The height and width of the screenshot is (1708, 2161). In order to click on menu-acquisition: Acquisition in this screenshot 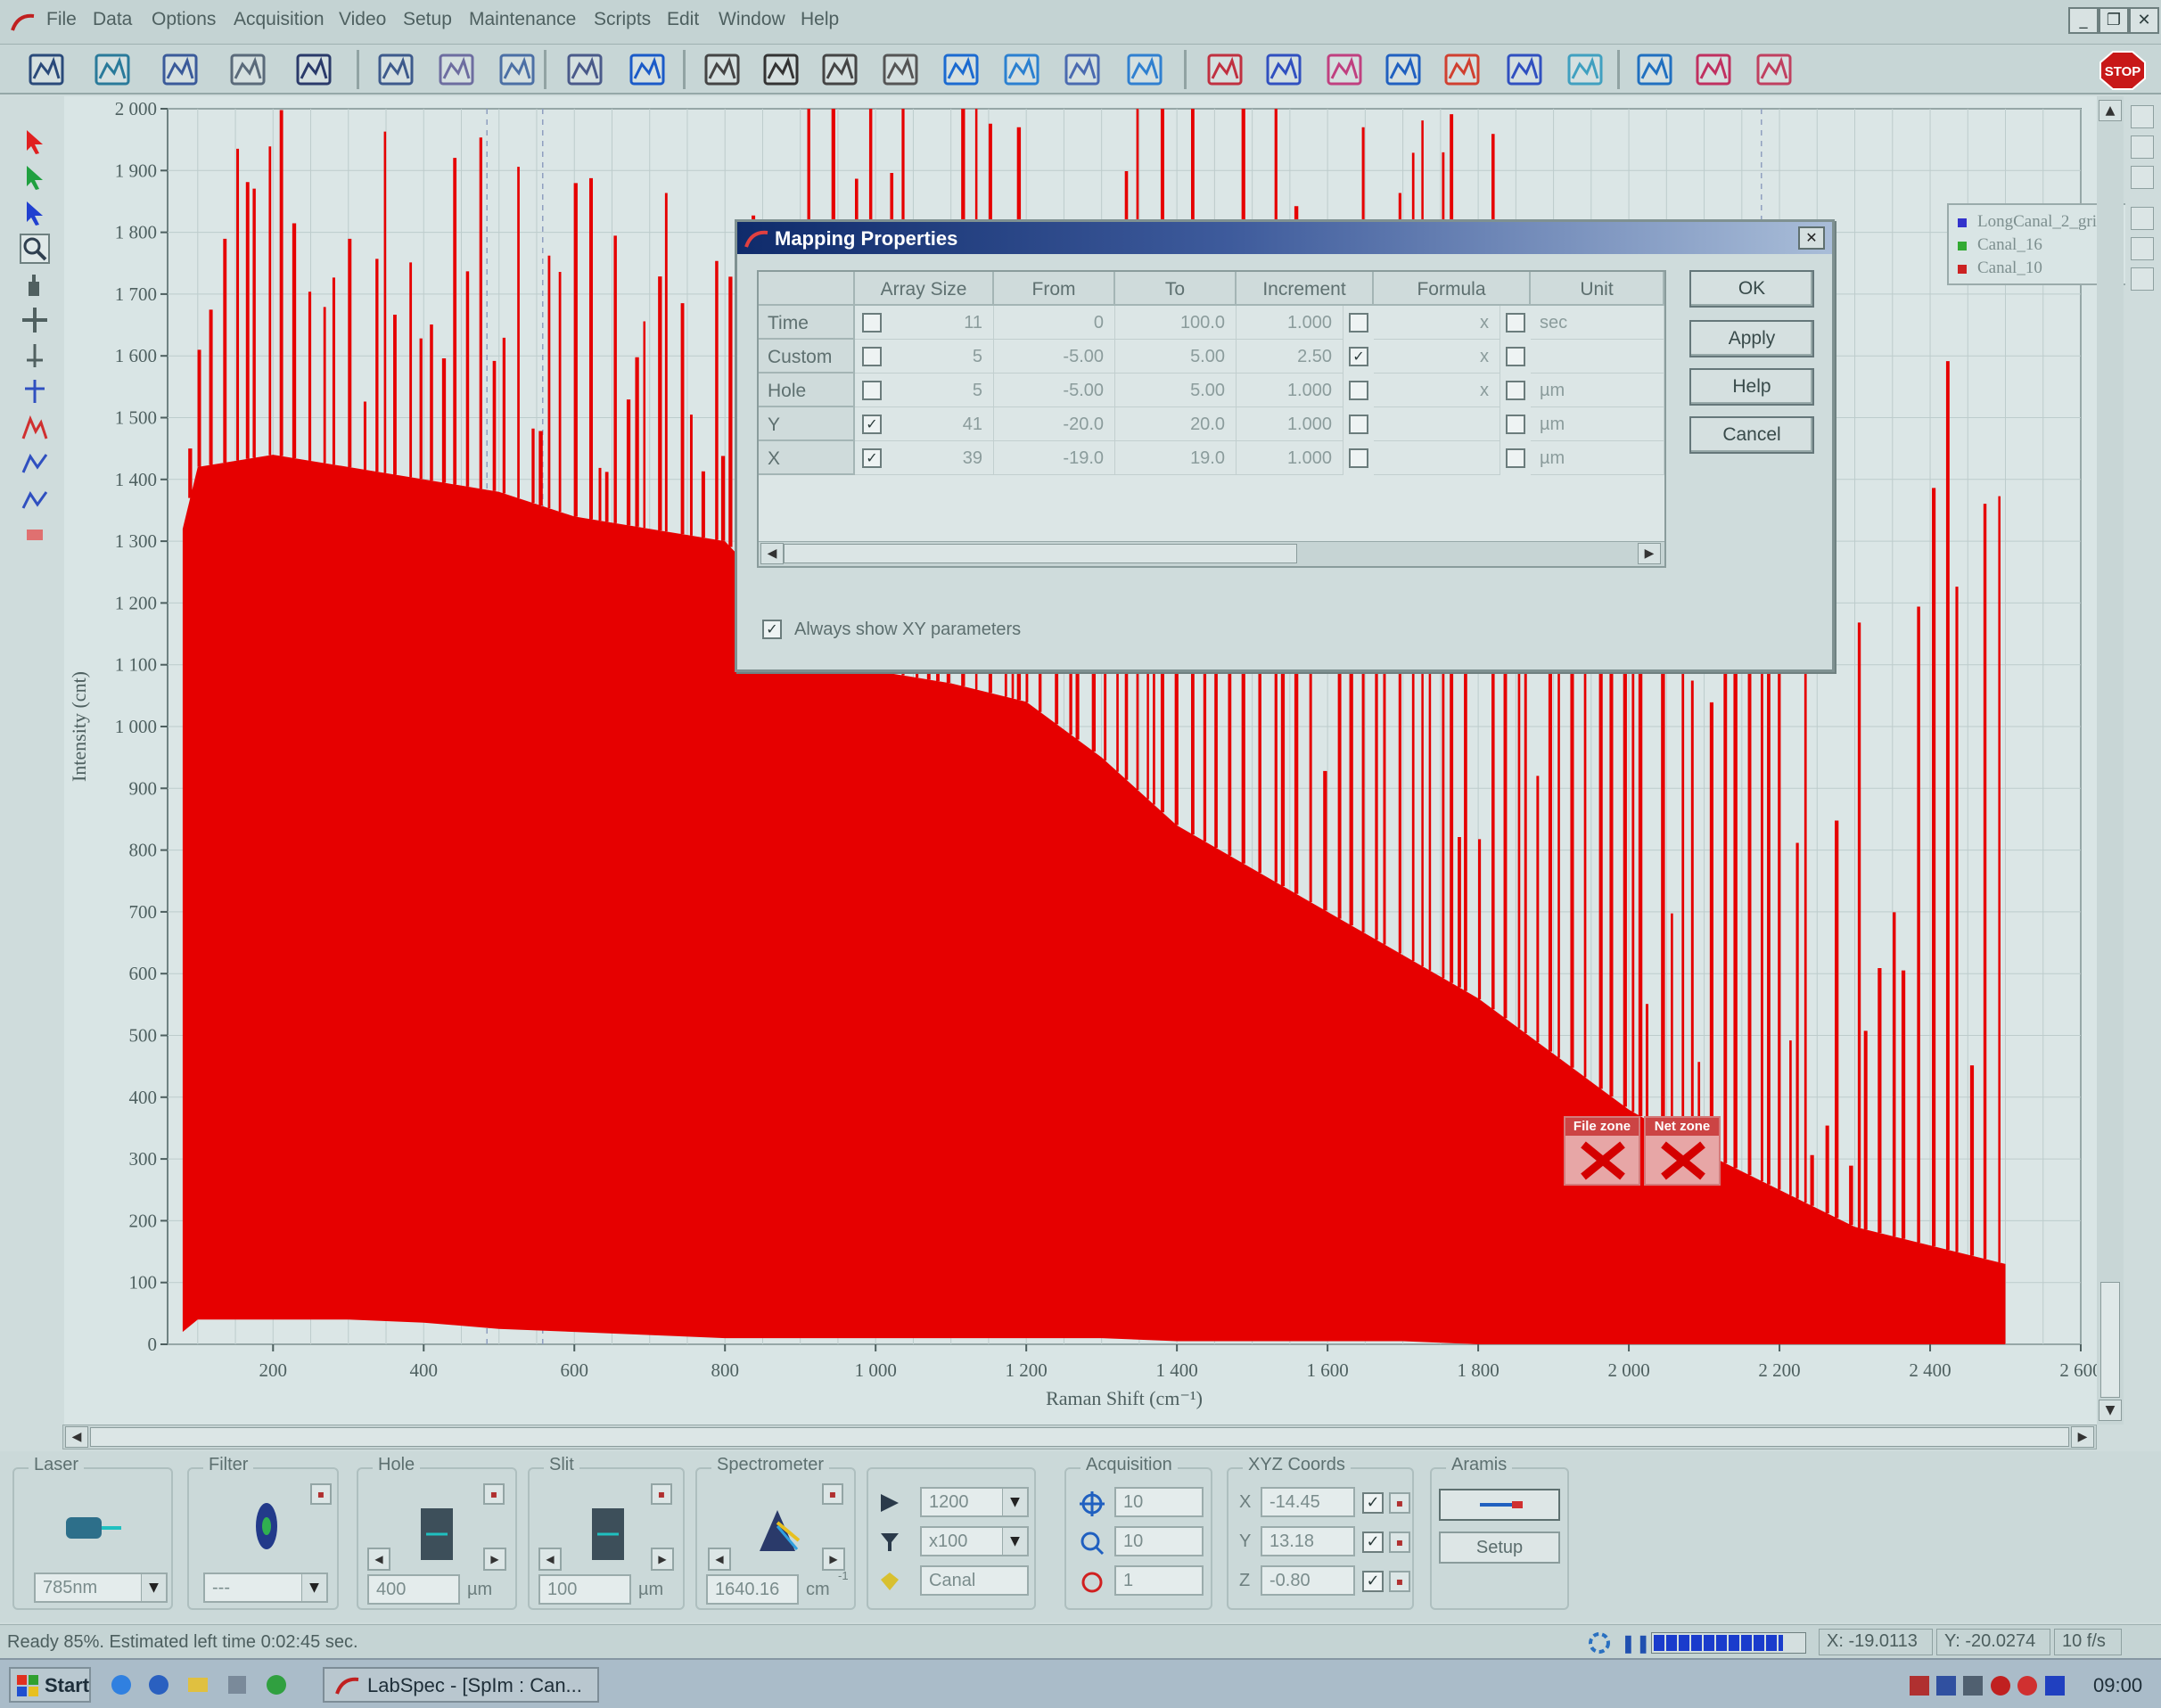, I will do `click(279, 19)`.